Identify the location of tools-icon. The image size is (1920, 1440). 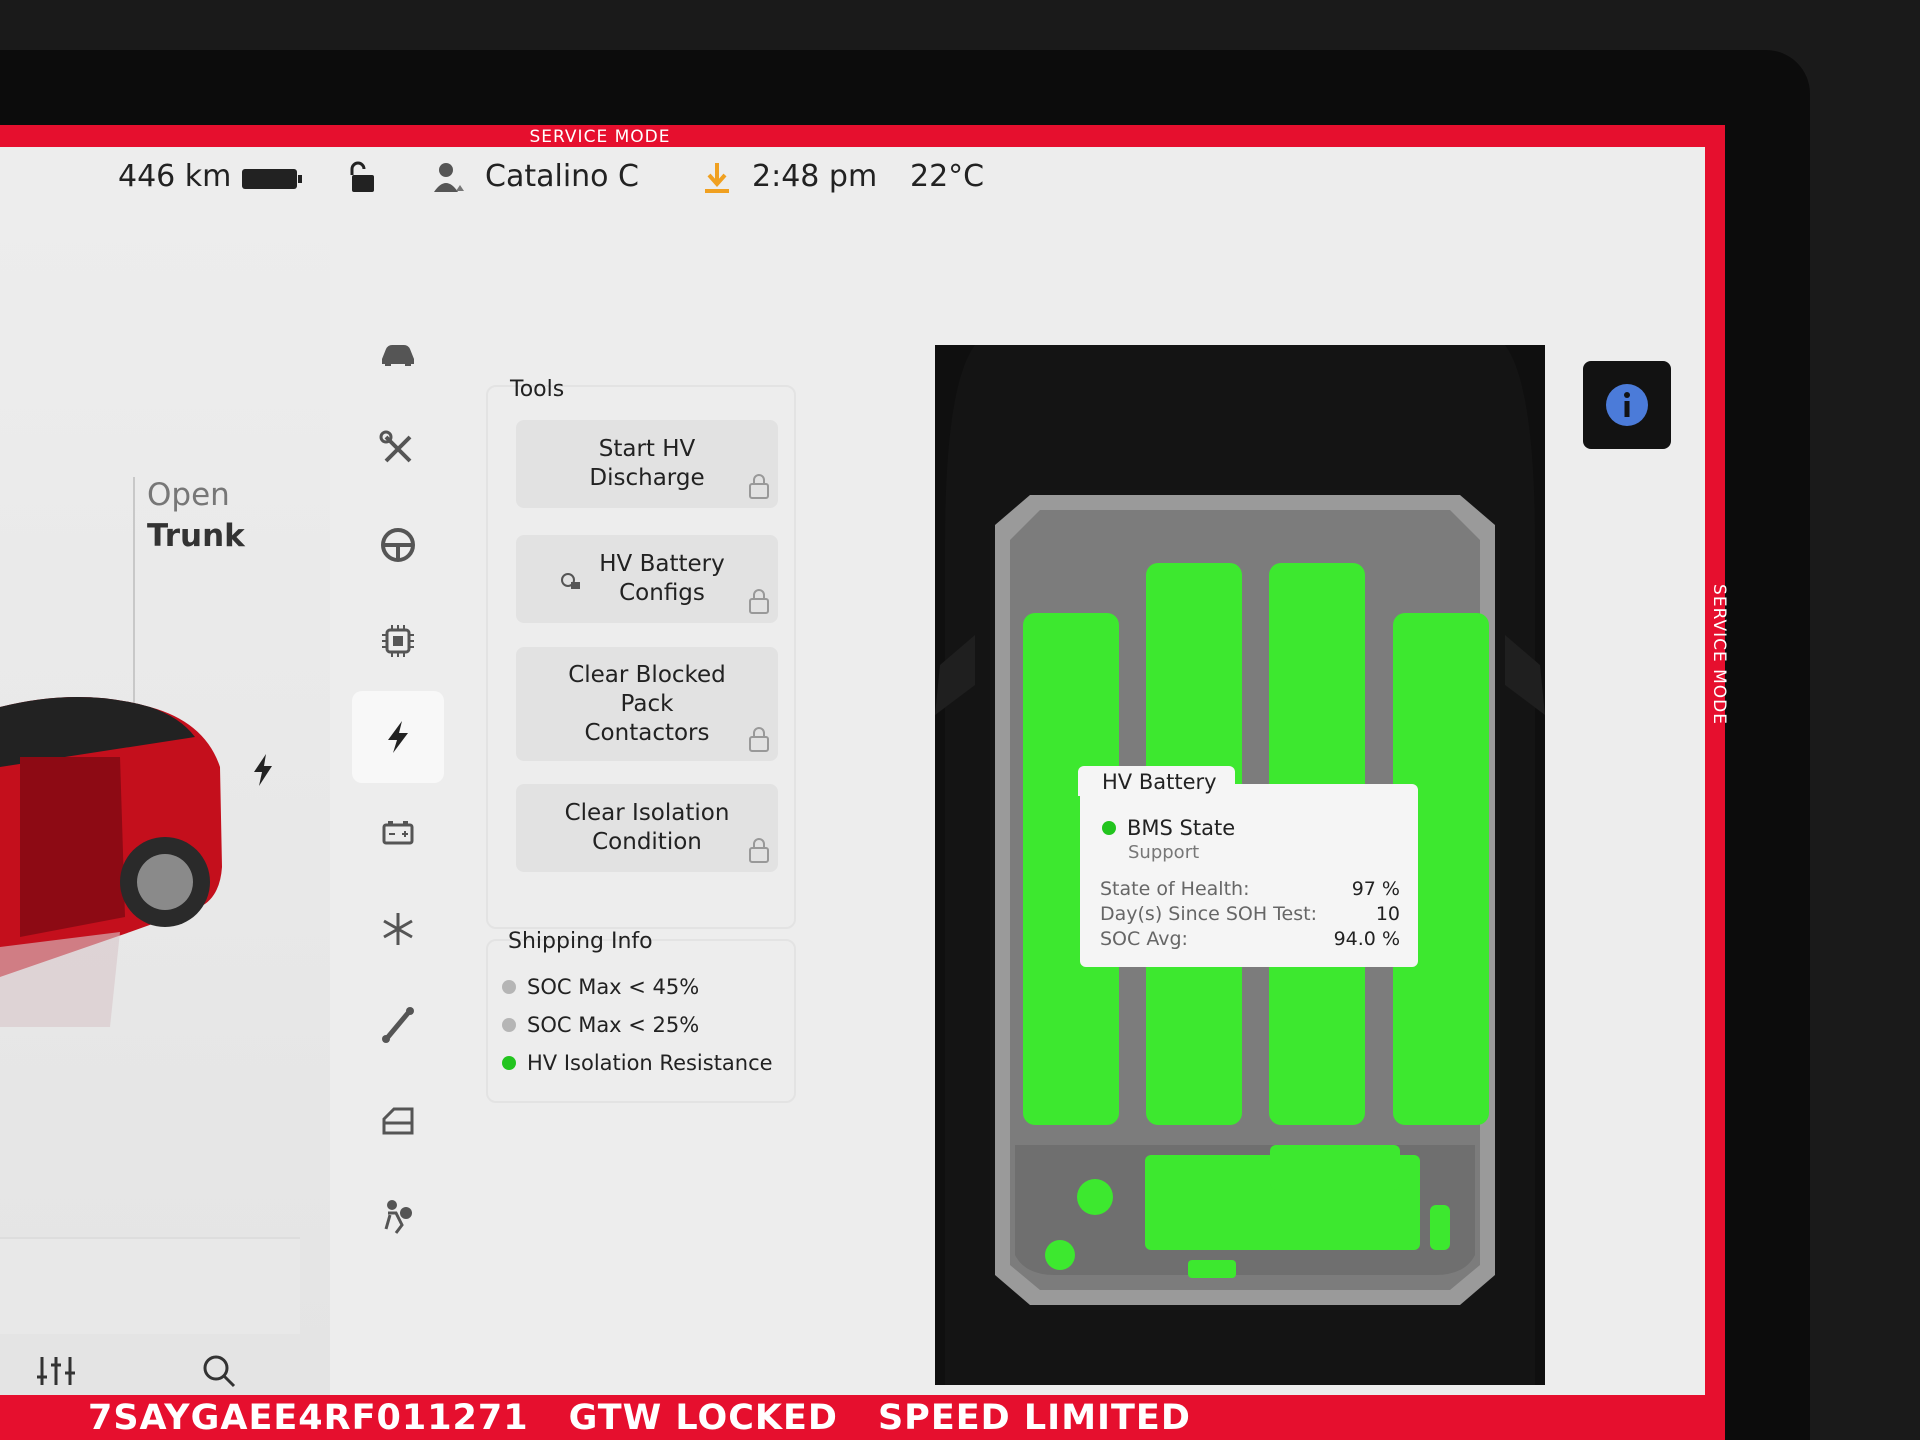
(395, 446).